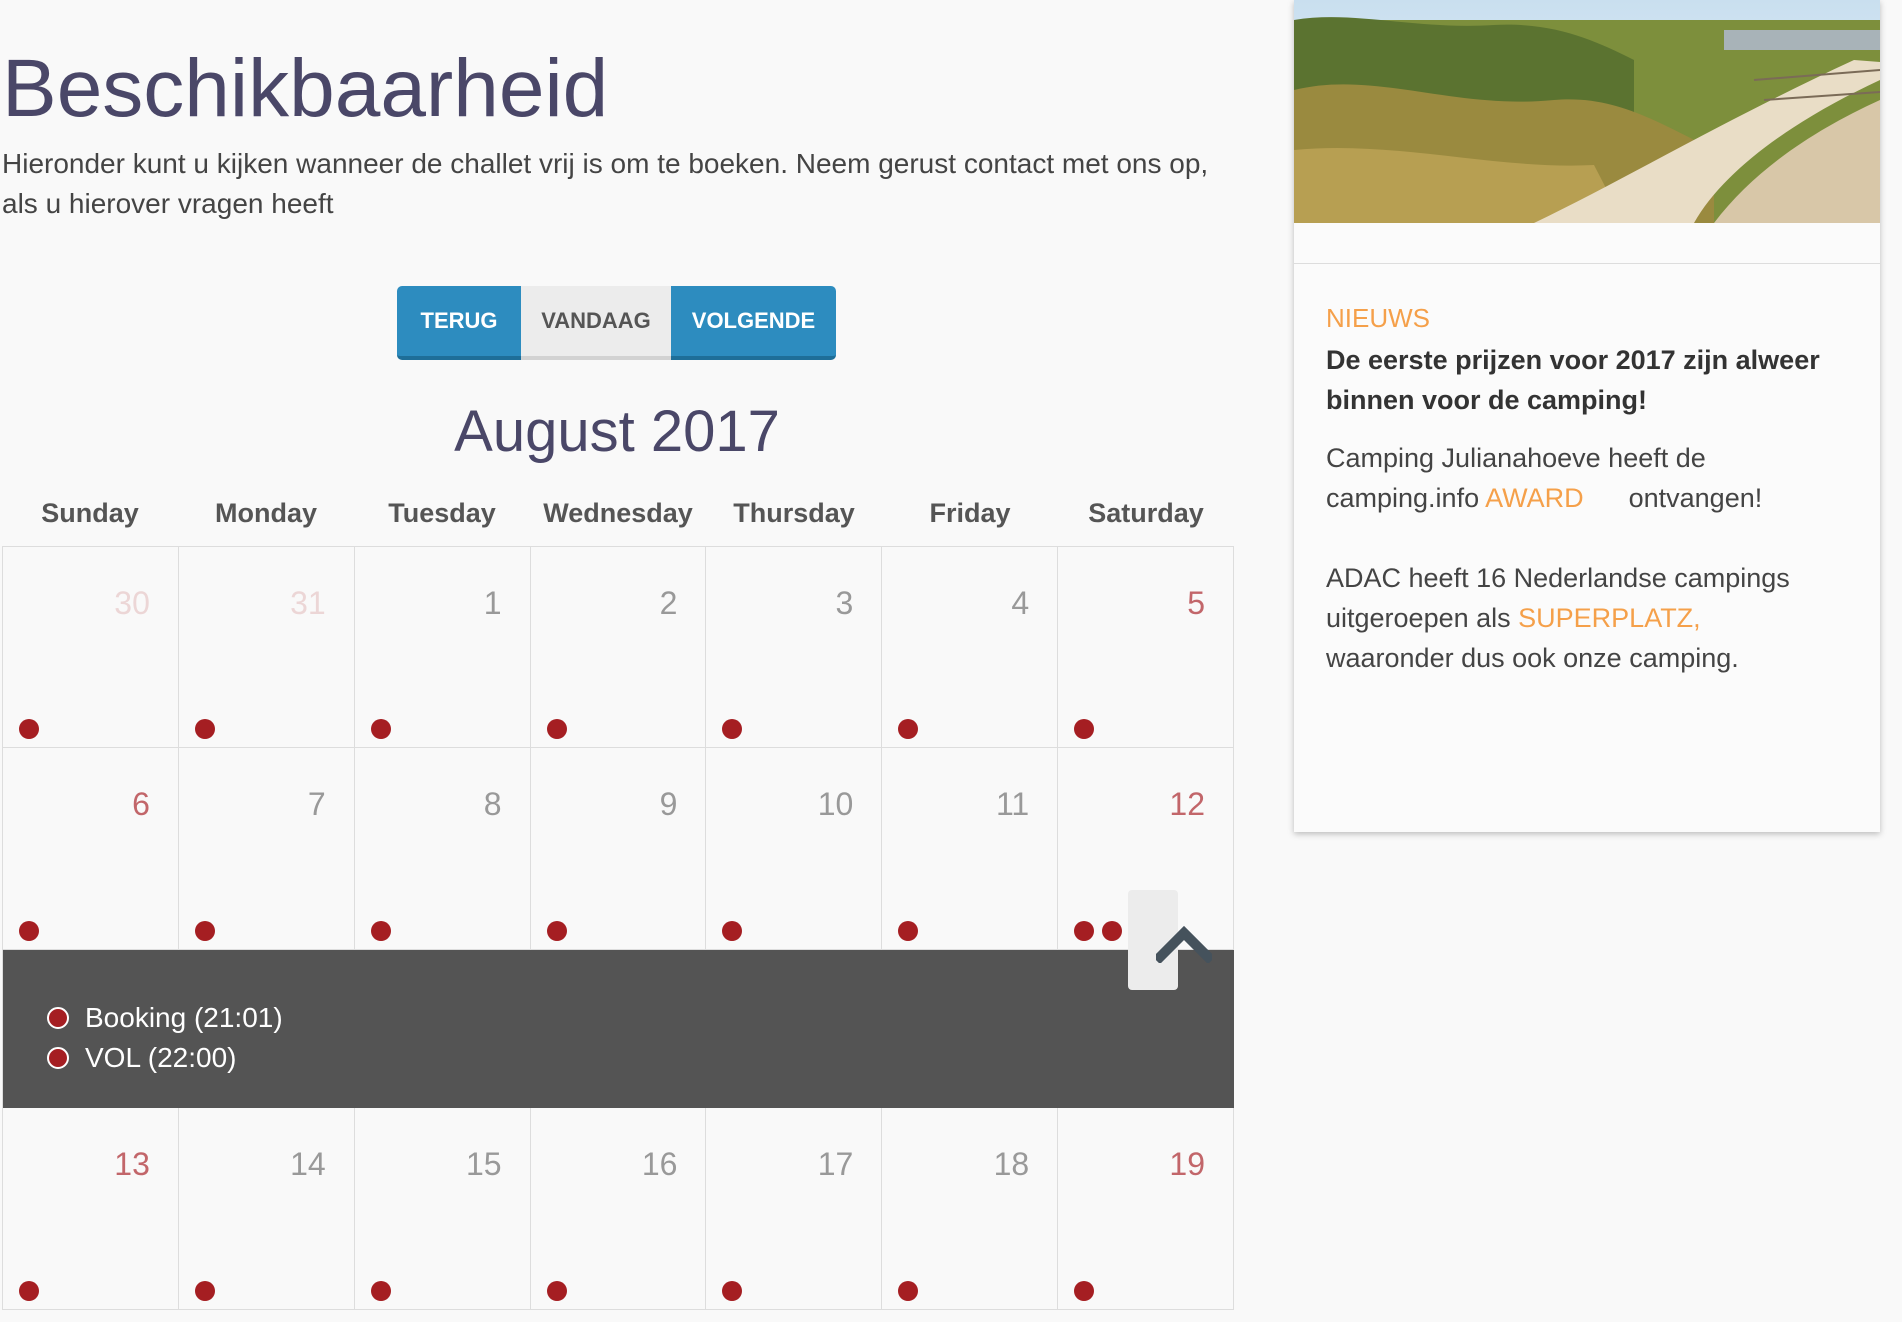 This screenshot has width=1902, height=1322. Describe the element at coordinates (970, 647) in the screenshot. I see `calendar-day: 4` at that location.